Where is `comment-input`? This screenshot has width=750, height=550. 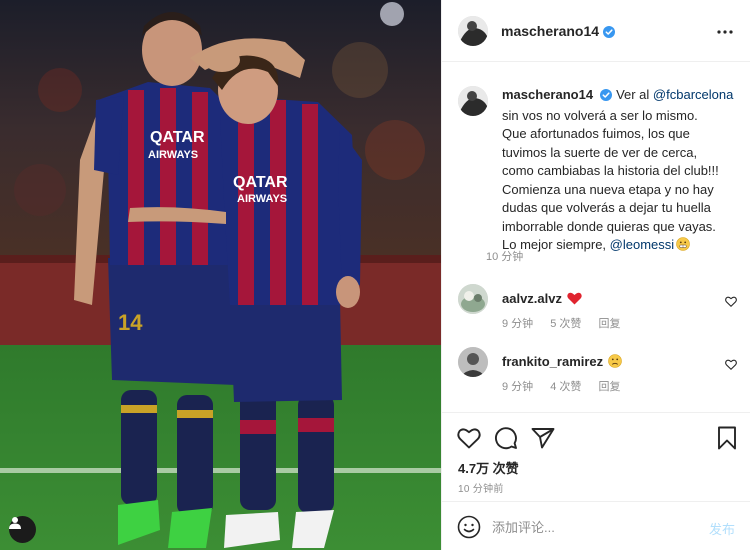 comment-input is located at coordinates (592, 527).